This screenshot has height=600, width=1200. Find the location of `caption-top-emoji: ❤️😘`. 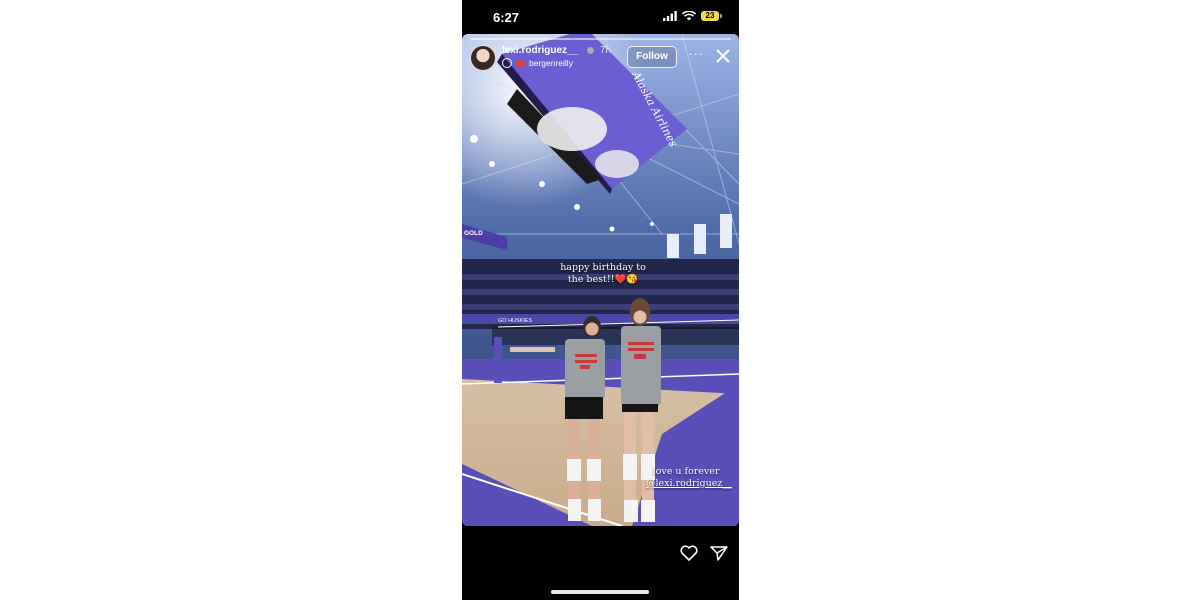

caption-top-emoji: ❤️😘 is located at coordinates (626, 279).